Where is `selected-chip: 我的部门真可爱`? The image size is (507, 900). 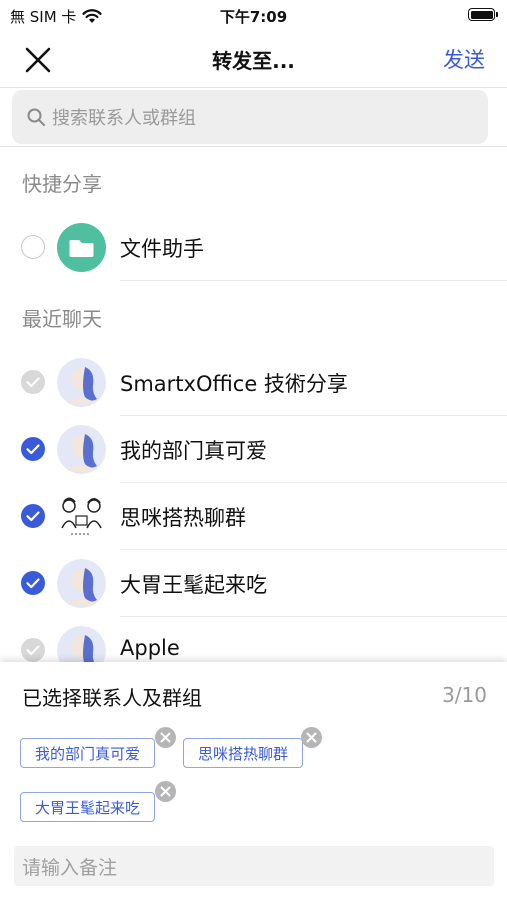 selected-chip: 我的部门真可爱 is located at coordinates (88, 753).